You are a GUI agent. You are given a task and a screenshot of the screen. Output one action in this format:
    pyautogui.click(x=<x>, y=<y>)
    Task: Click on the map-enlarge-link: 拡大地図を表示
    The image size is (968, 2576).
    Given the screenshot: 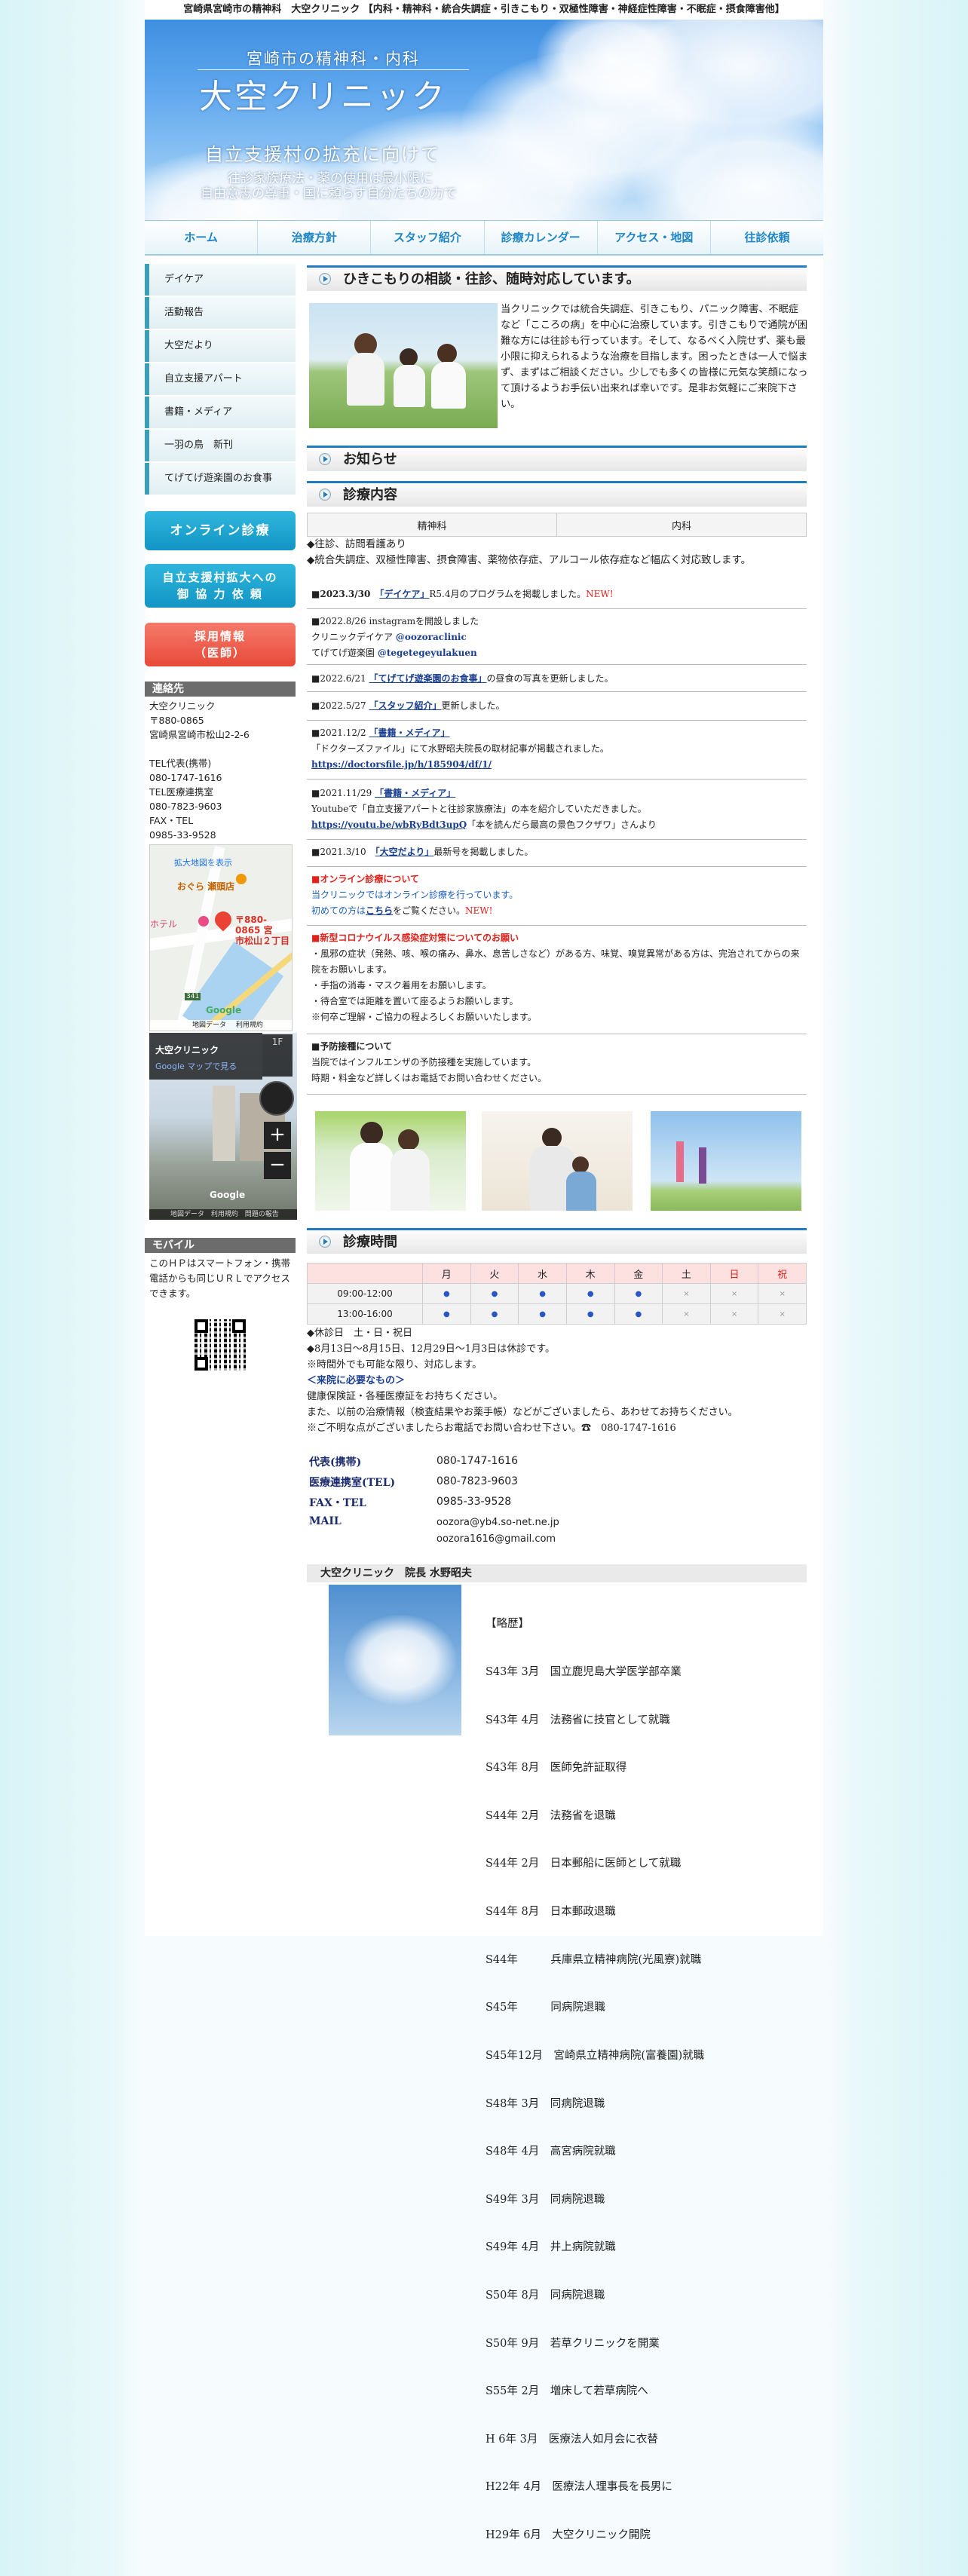 What is the action you would take?
    pyautogui.click(x=203, y=862)
    